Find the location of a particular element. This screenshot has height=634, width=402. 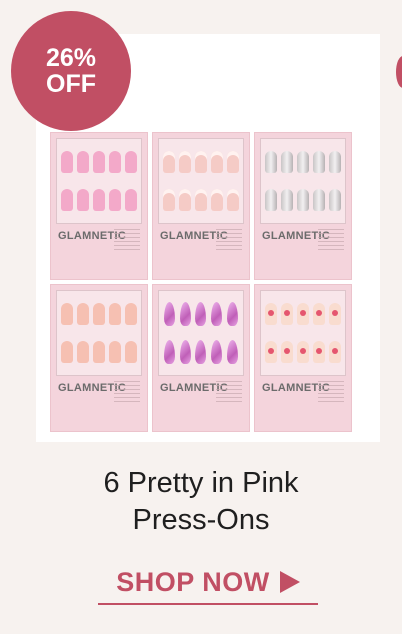

discount-off-label: OFF is located at coordinates (71, 84).